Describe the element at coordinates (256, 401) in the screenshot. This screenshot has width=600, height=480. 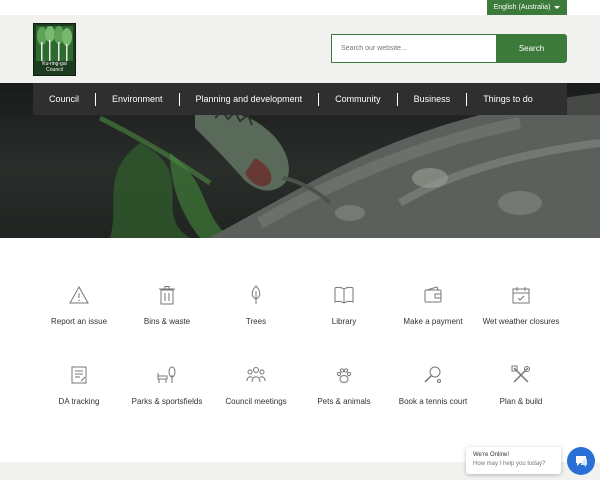
I see `quick-link-label: Council meetings` at that location.